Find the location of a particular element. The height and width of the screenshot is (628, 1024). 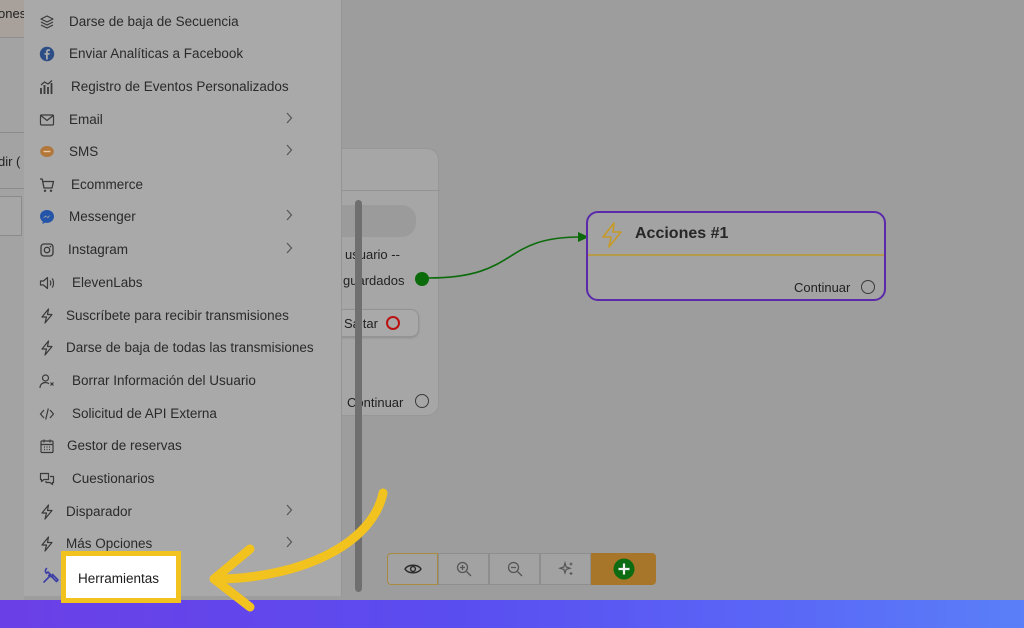

add-node-button is located at coordinates (623, 569).